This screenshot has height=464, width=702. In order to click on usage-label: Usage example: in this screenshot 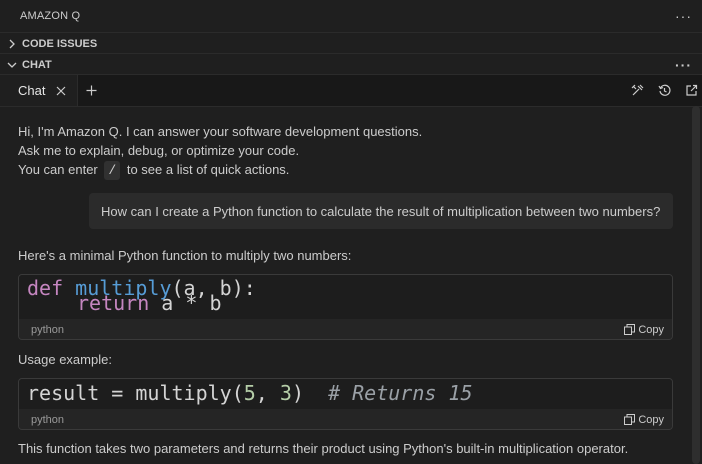, I will do `click(65, 359)`.